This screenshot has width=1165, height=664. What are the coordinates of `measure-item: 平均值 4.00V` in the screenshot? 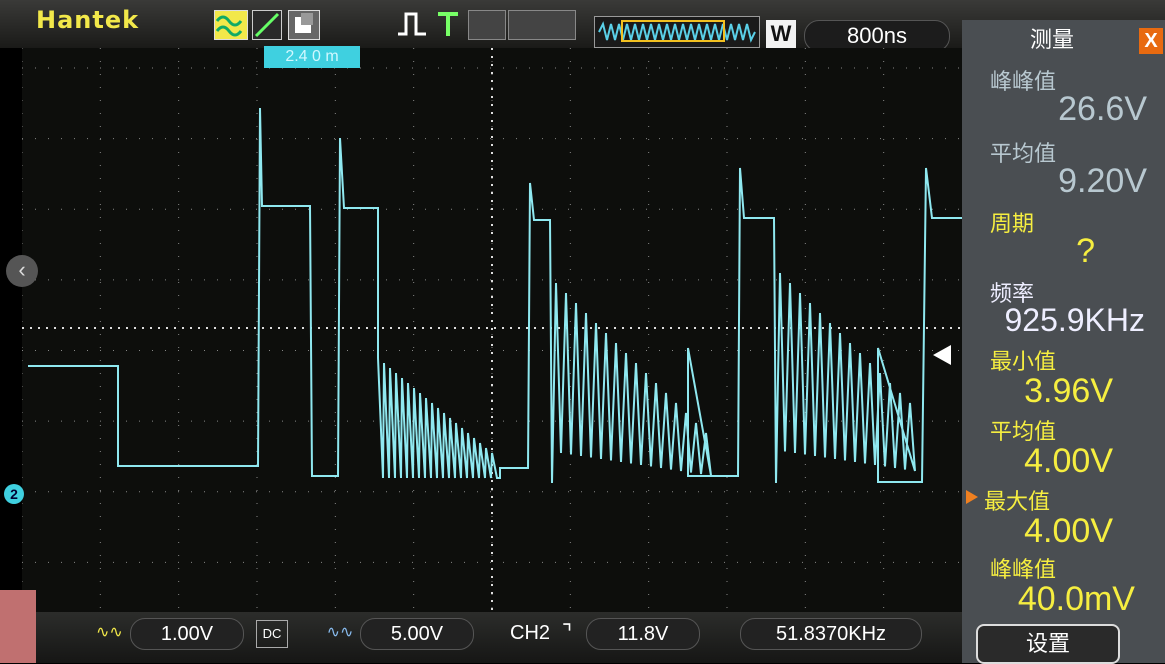 It's located at (1063, 446).